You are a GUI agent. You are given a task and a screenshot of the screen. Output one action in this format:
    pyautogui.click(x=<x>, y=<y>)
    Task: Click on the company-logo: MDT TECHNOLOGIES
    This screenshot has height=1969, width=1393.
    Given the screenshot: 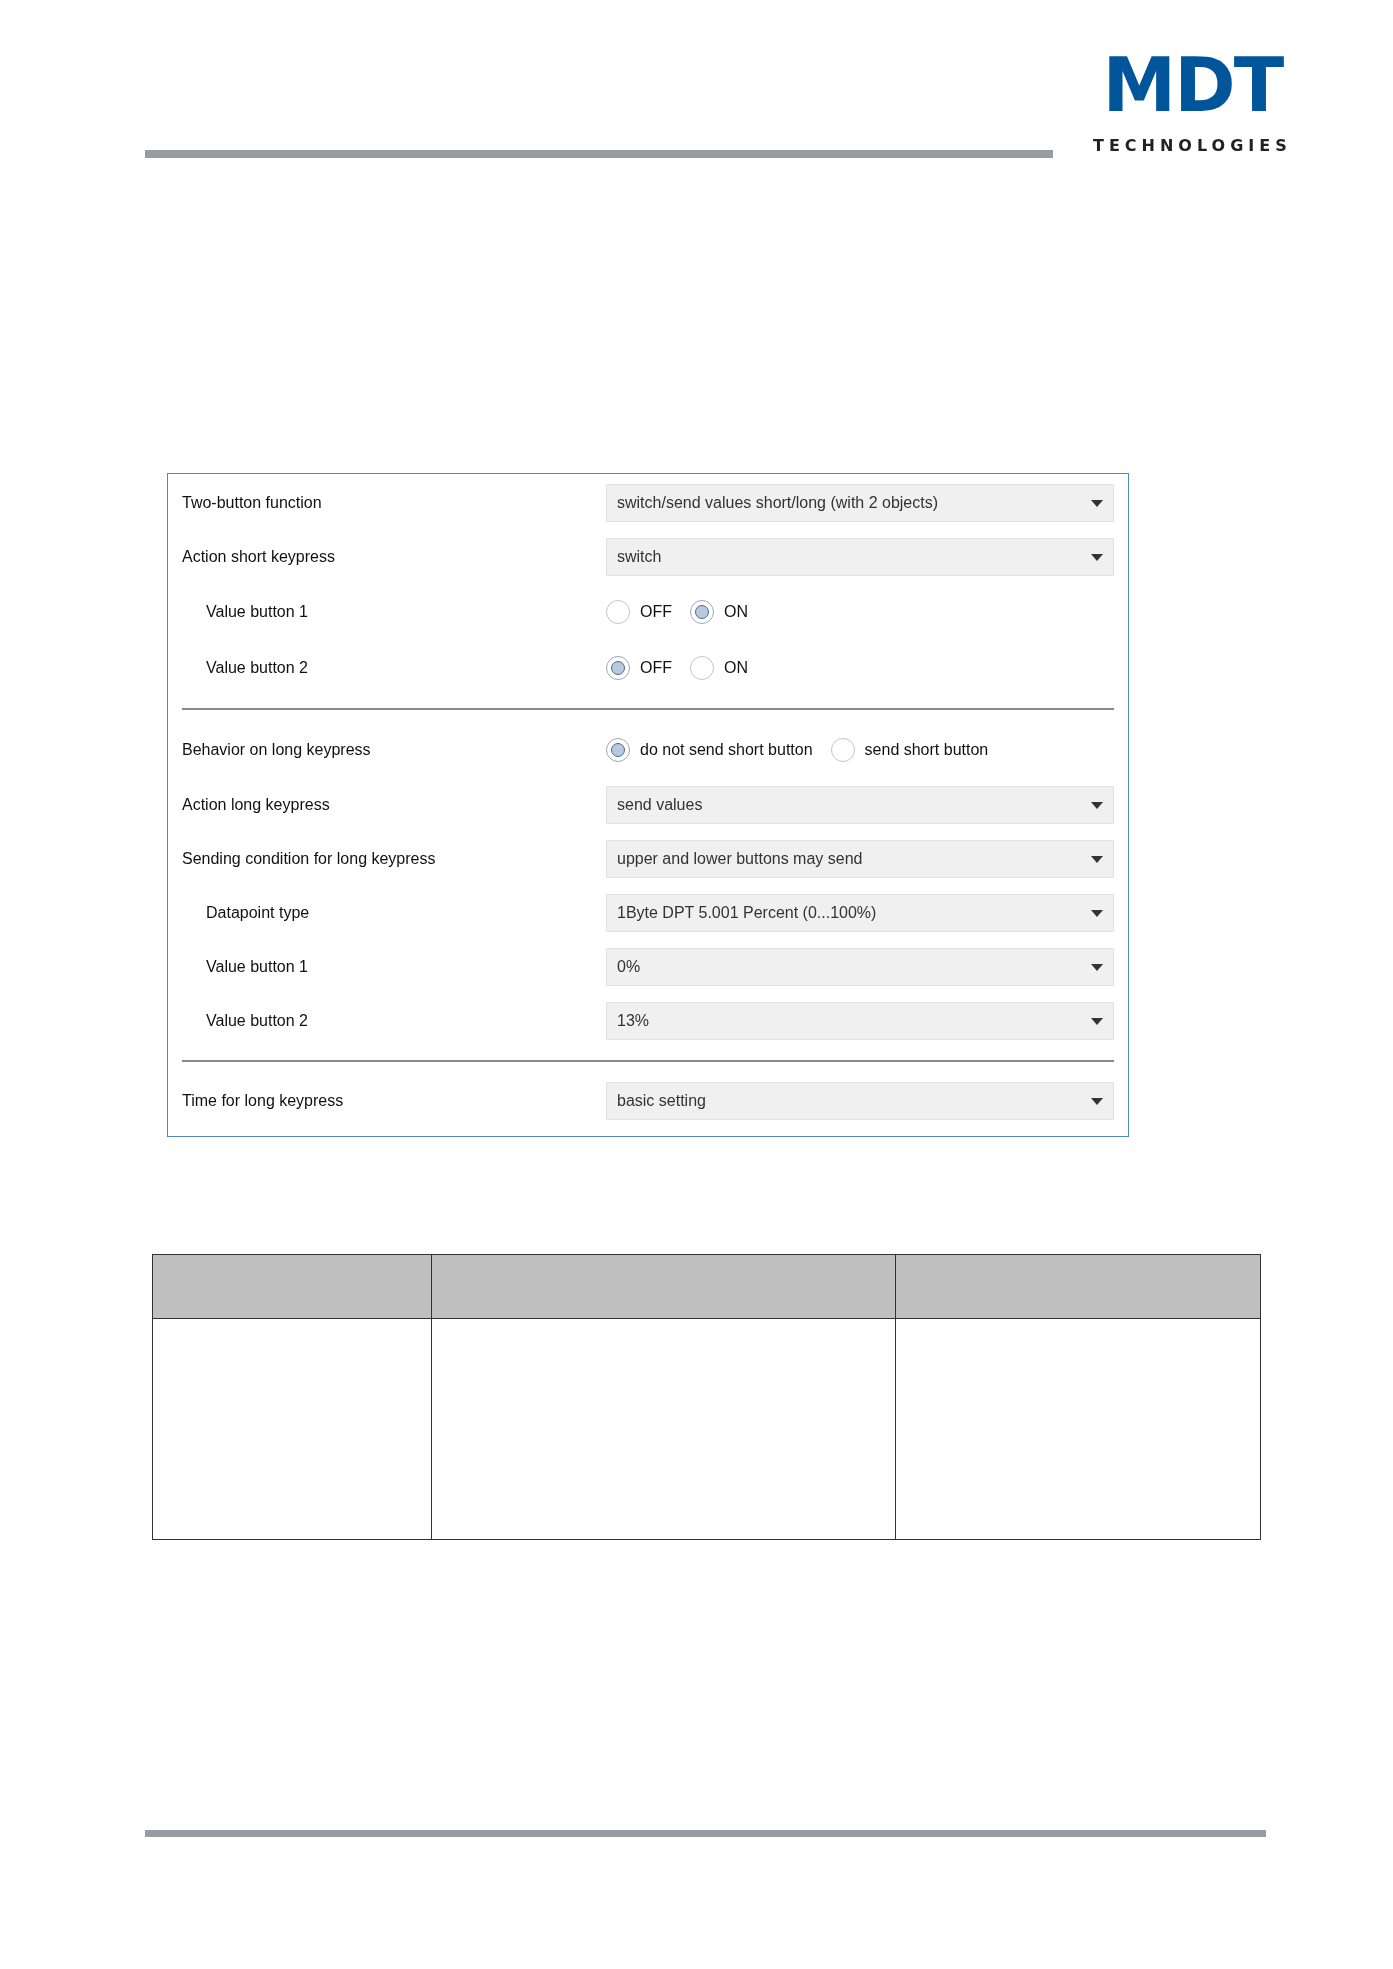 What is the action you would take?
    pyautogui.click(x=1192, y=102)
    